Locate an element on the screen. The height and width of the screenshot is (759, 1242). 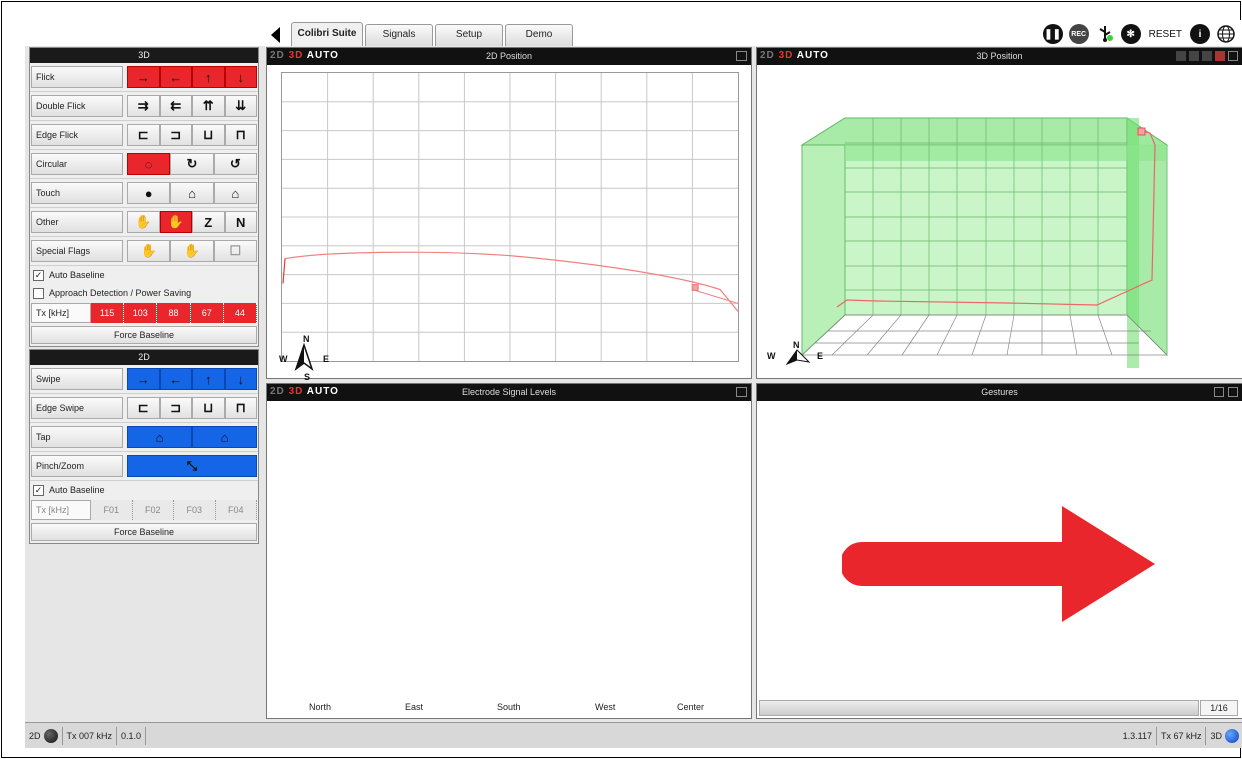
double-flick-south-button: ⇊ is located at coordinates (240, 106).